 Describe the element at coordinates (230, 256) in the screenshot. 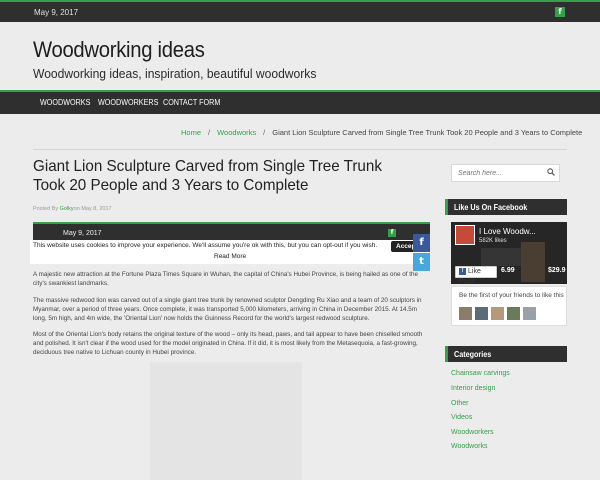

I see `cookie-read-more-link: Read More` at that location.